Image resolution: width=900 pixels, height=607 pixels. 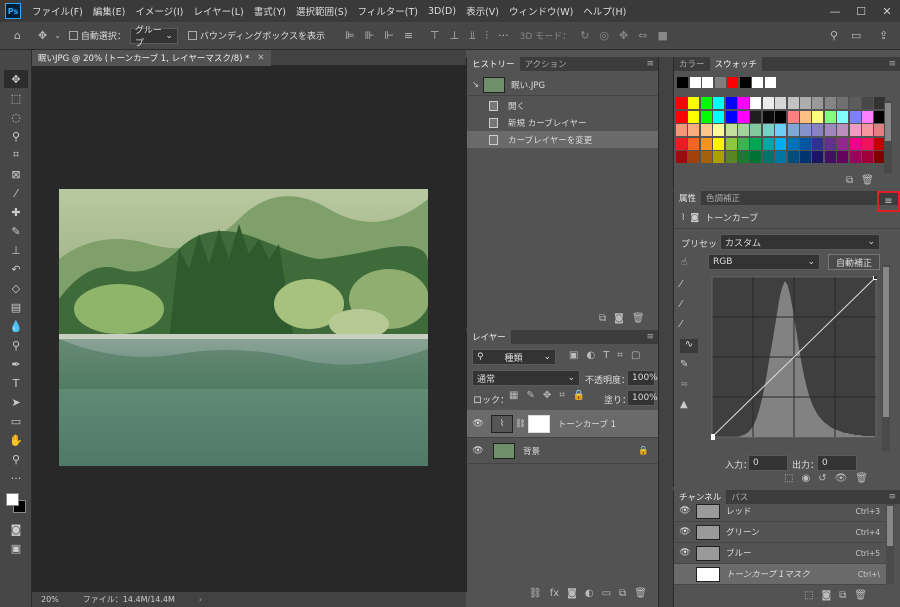 I want to click on tab-properties: 属性, so click(x=688, y=198).